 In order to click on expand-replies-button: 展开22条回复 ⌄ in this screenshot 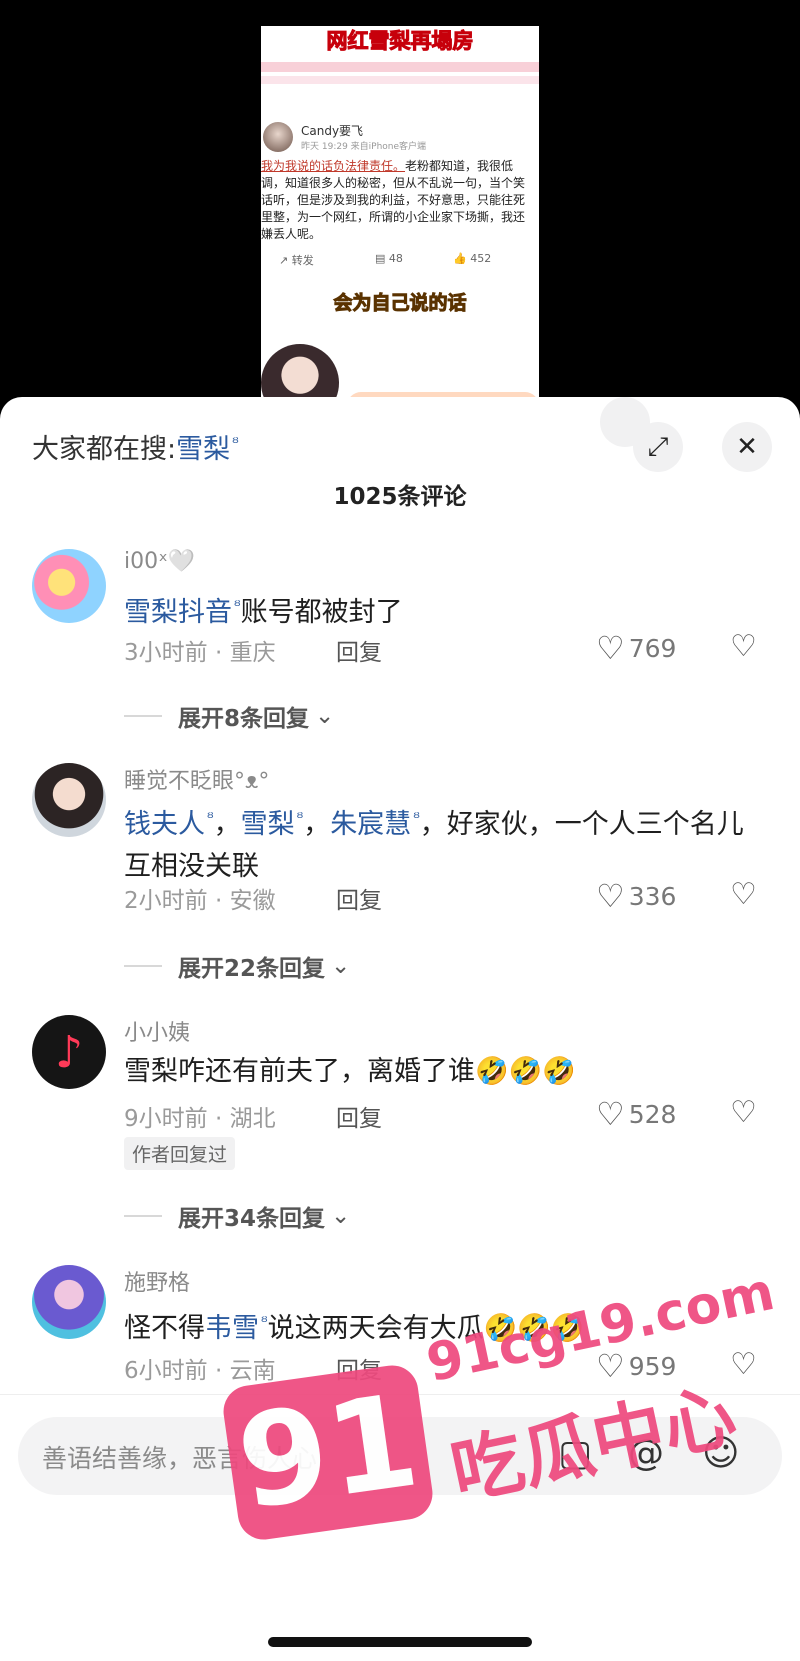, I will do `click(237, 966)`.